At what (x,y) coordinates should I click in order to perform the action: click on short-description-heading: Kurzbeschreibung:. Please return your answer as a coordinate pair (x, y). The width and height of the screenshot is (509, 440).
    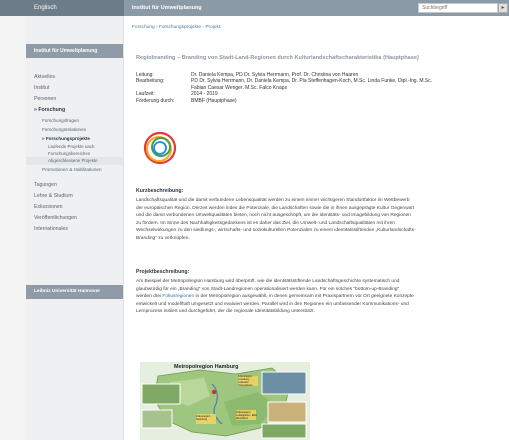
    Looking at the image, I should click on (160, 191).